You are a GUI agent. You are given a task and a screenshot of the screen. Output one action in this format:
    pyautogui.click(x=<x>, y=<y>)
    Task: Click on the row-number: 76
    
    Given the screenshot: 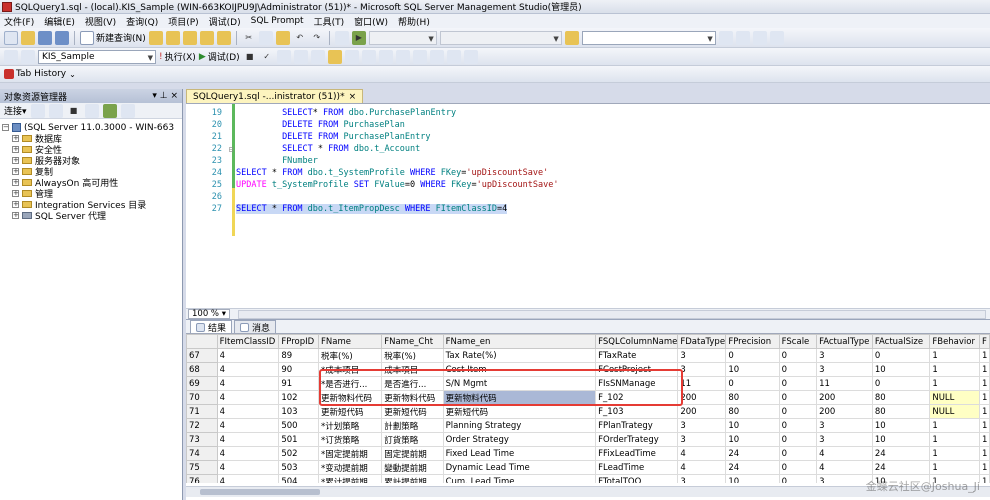 What is the action you would take?
    pyautogui.click(x=202, y=478)
    